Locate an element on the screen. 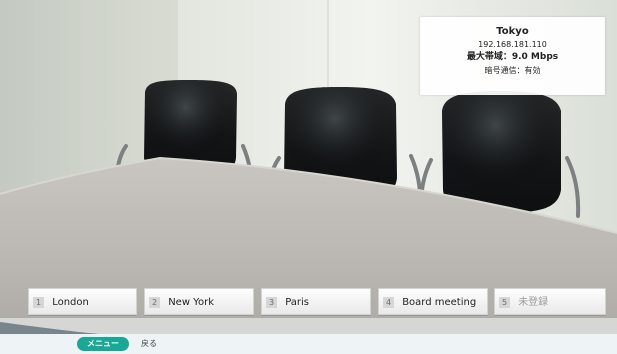 The height and width of the screenshot is (354, 617). site-label-new-york: New York is located at coordinates (191, 302).